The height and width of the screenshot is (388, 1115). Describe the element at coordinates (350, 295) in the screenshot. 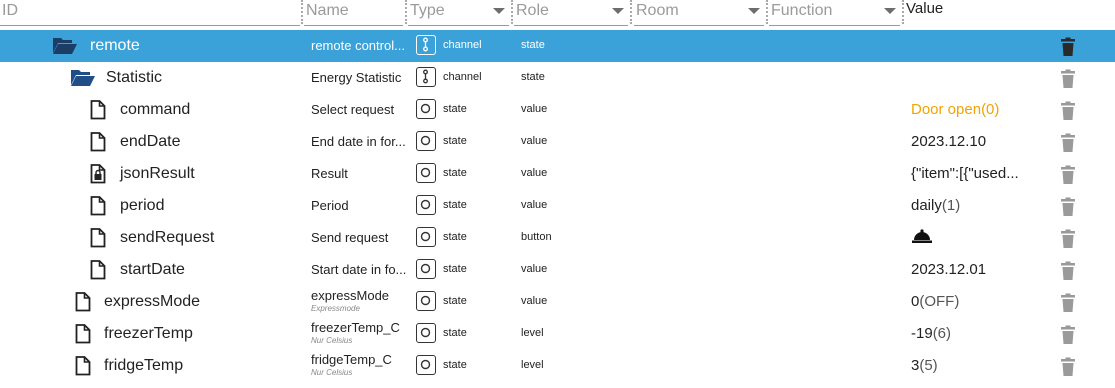

I see `object-name-text: expressMode` at that location.